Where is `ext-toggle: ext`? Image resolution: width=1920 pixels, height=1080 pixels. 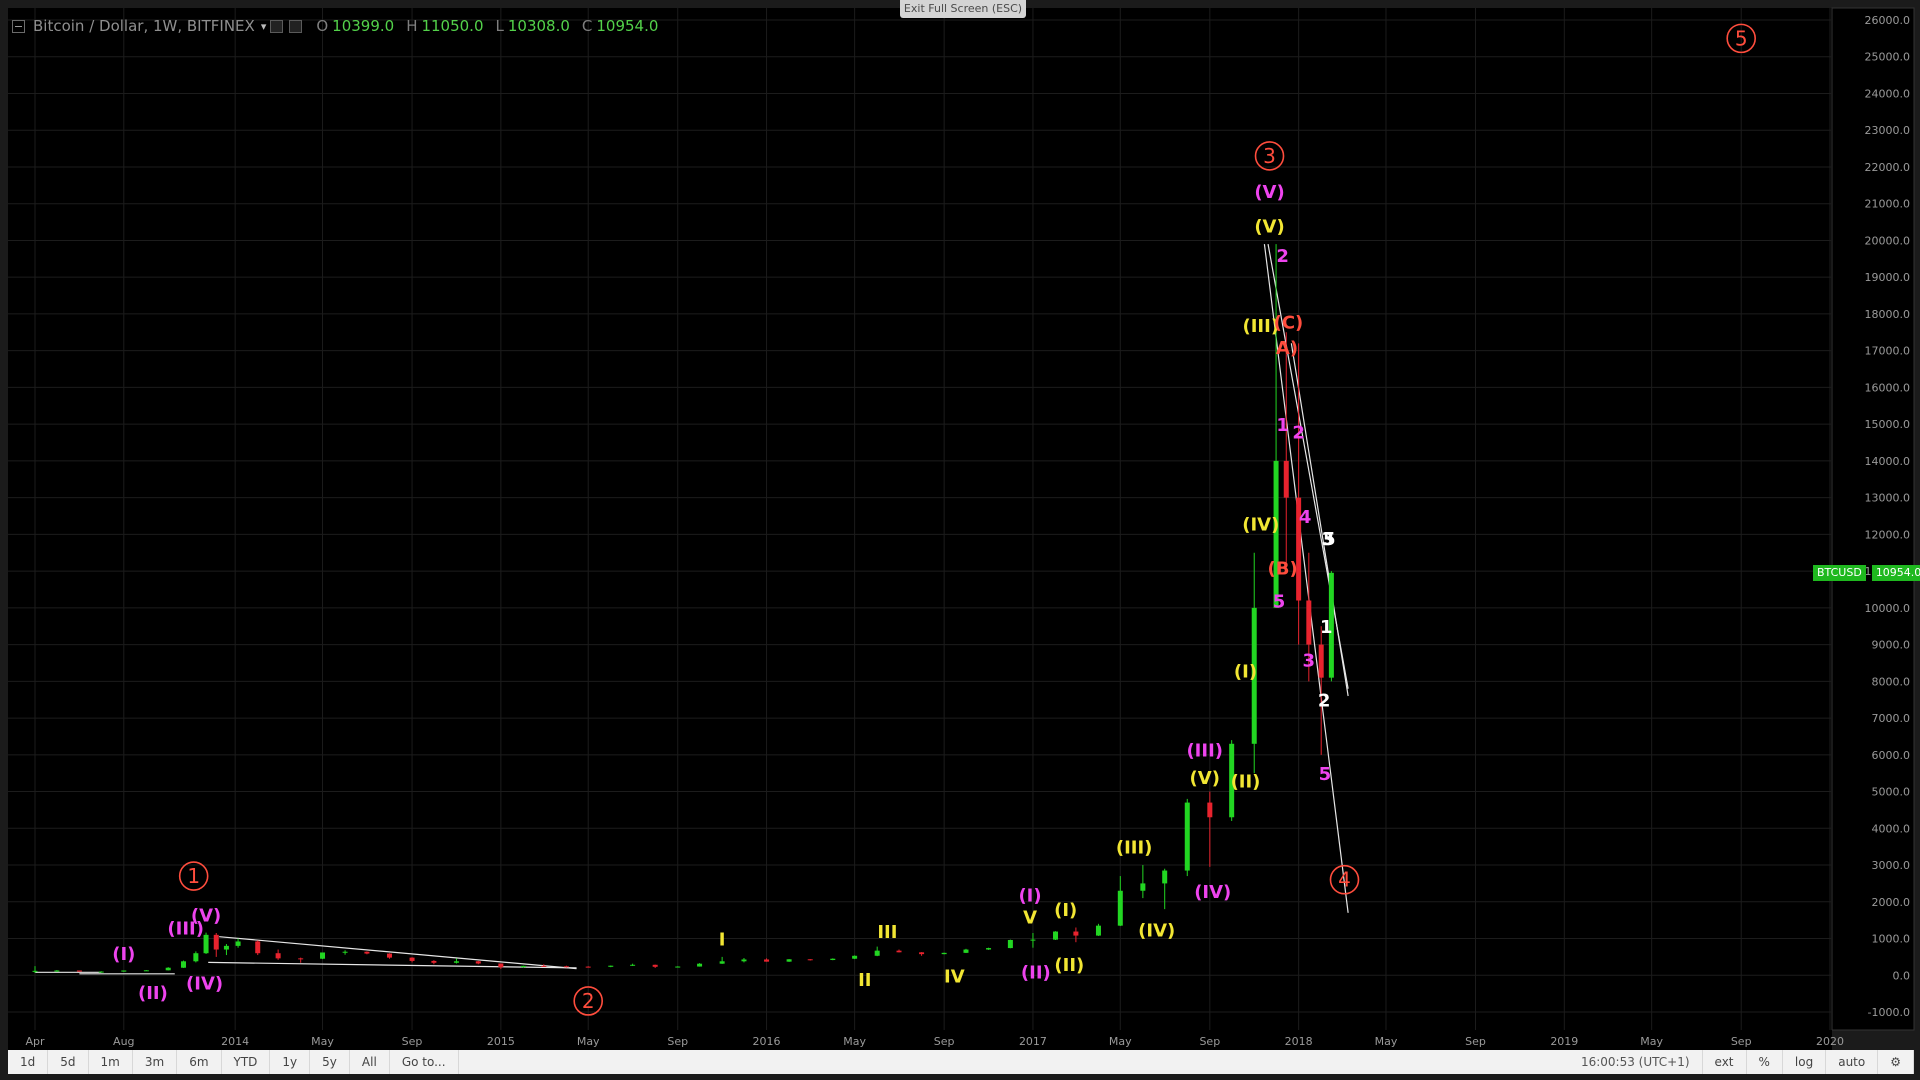
ext-toggle: ext is located at coordinates (1725, 1062).